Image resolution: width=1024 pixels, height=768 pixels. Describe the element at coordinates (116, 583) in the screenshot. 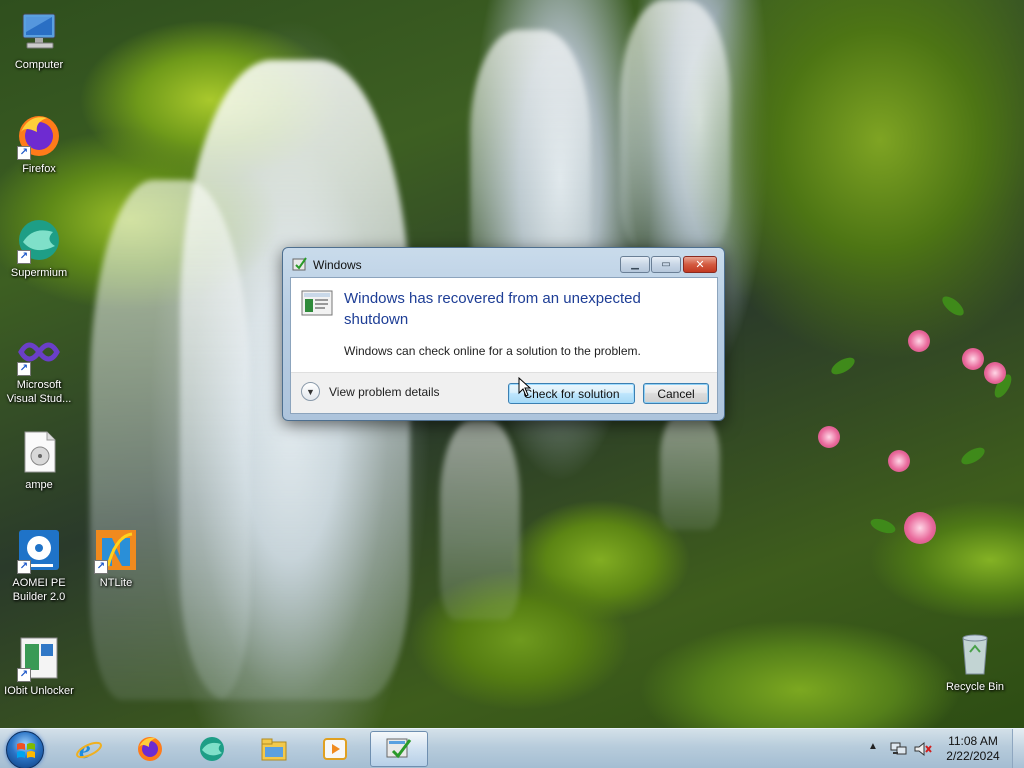

I see `desktop-icon-label: NTLite` at that location.